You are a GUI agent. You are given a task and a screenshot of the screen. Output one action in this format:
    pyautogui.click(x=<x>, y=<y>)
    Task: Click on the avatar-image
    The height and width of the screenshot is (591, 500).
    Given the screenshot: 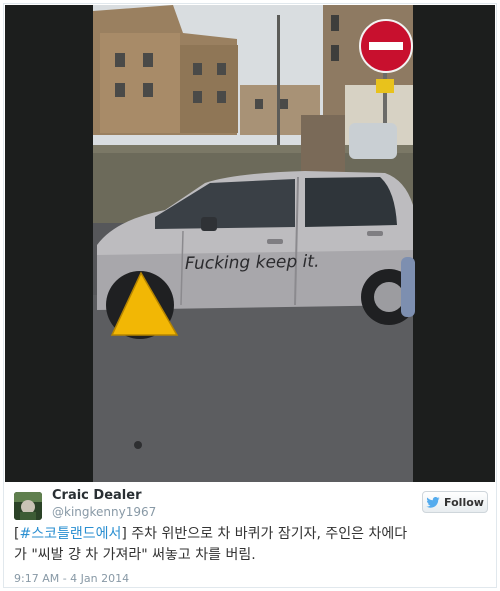 What is the action you would take?
    pyautogui.click(x=28, y=506)
    